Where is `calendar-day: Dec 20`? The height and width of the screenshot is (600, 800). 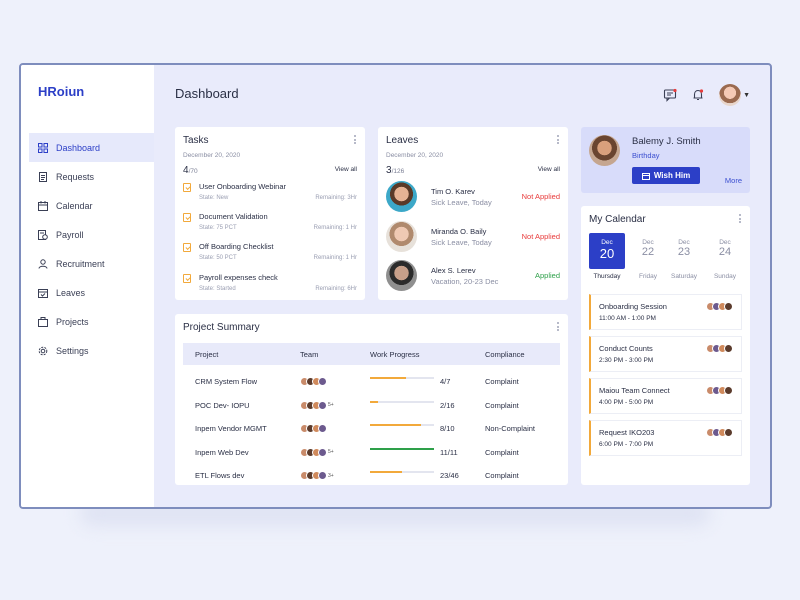
calendar-day: Dec 20 is located at coordinates (607, 251).